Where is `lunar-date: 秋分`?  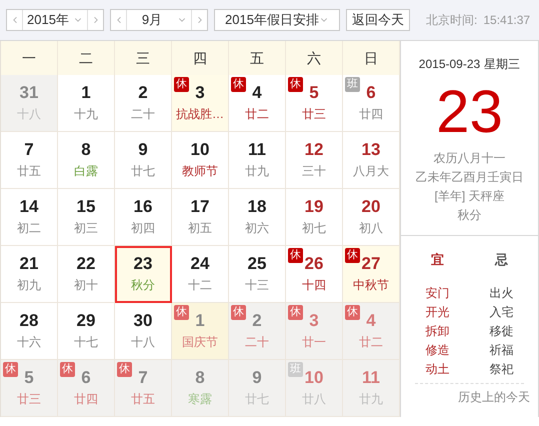 lunar-date: 秋分 is located at coordinates (143, 285).